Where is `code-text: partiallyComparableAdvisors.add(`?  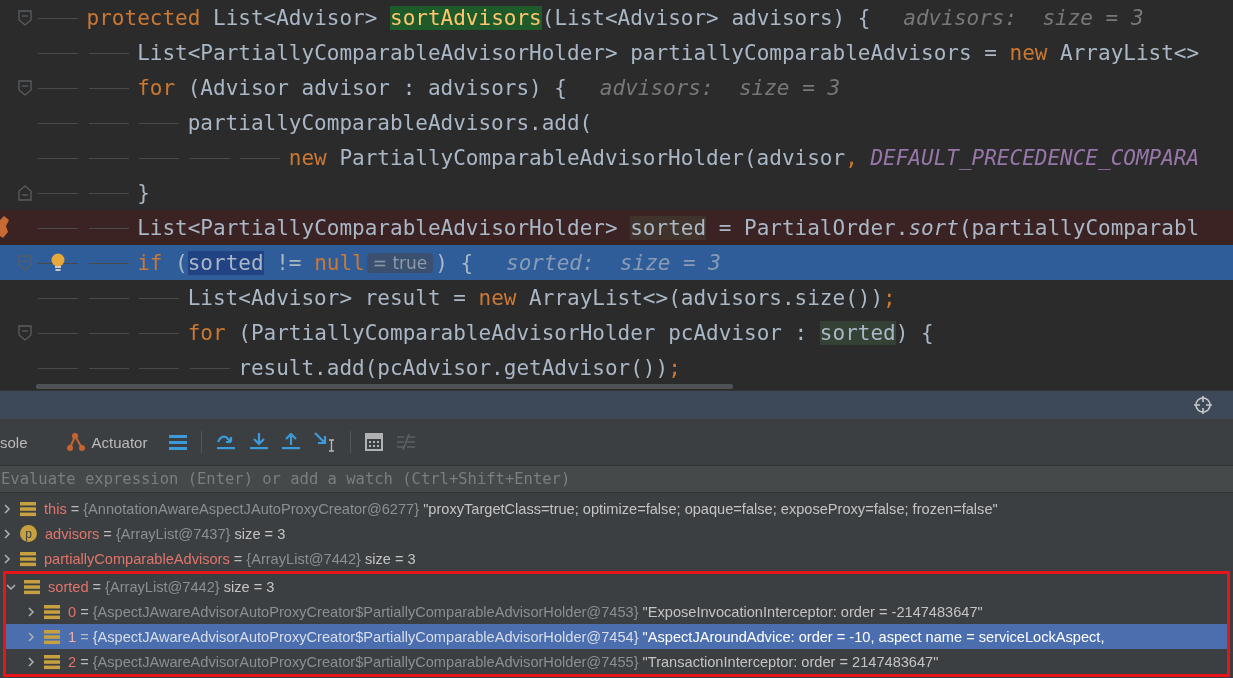
code-text: partiallyComparableAdvisors.add( is located at coordinates (390, 122).